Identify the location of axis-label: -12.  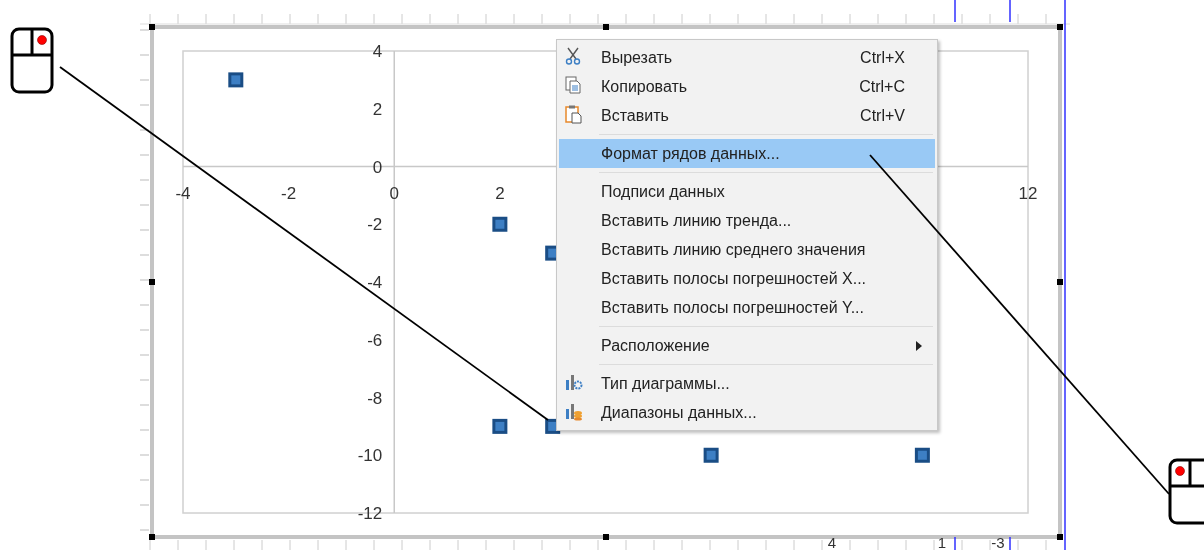
(370, 513).